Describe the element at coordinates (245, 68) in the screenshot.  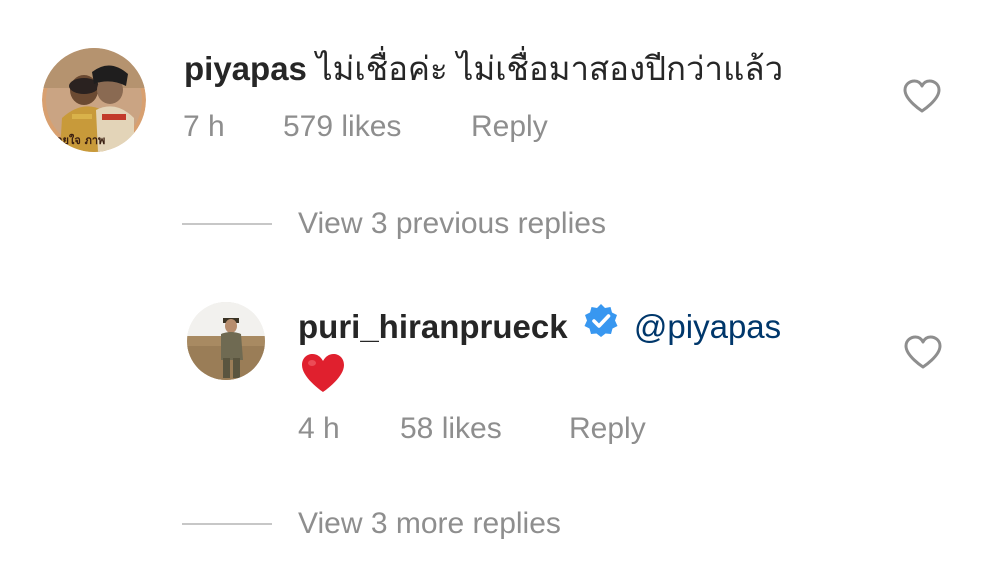
I see `comment-username: piyapas` at that location.